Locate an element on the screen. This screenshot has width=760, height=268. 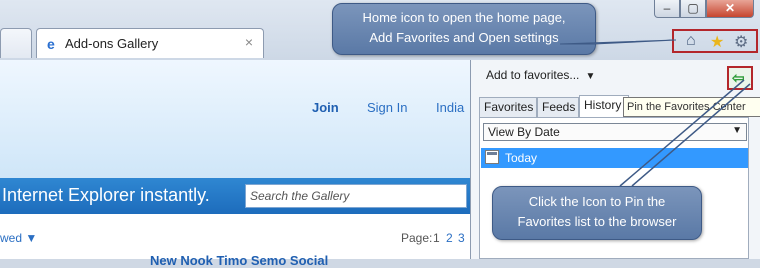
callout-pointers is located at coordinates (655, 113).